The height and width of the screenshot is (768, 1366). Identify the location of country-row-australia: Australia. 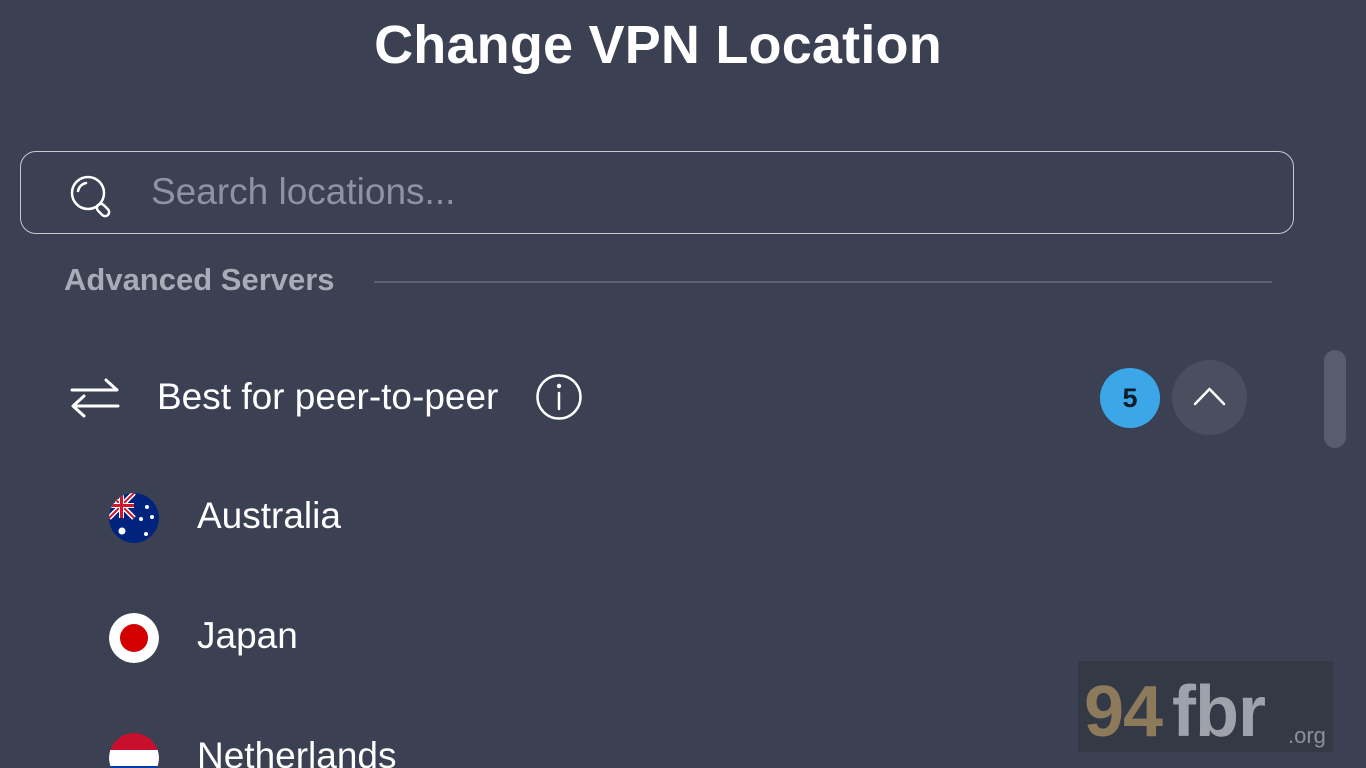
(645, 518).